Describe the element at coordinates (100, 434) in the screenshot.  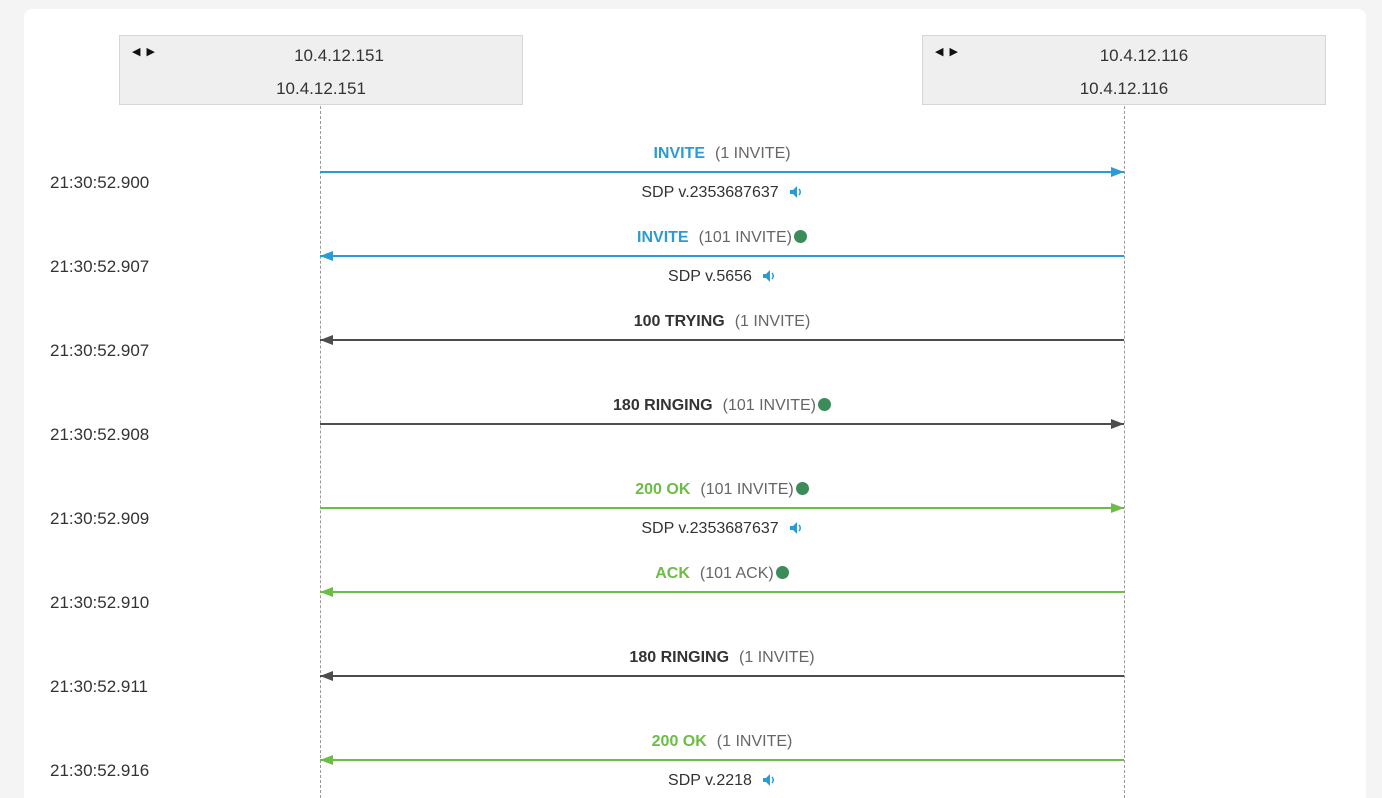
I see `message-timestamp: 21:30:52.908` at that location.